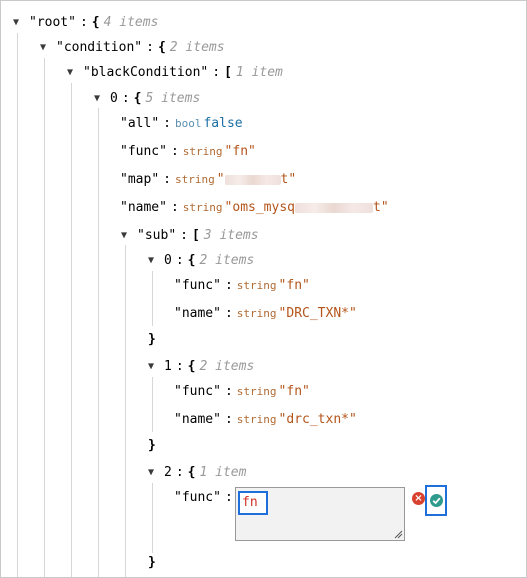  What do you see at coordinates (173, 98) in the screenshot?
I see `item-count: 5 items` at bounding box center [173, 98].